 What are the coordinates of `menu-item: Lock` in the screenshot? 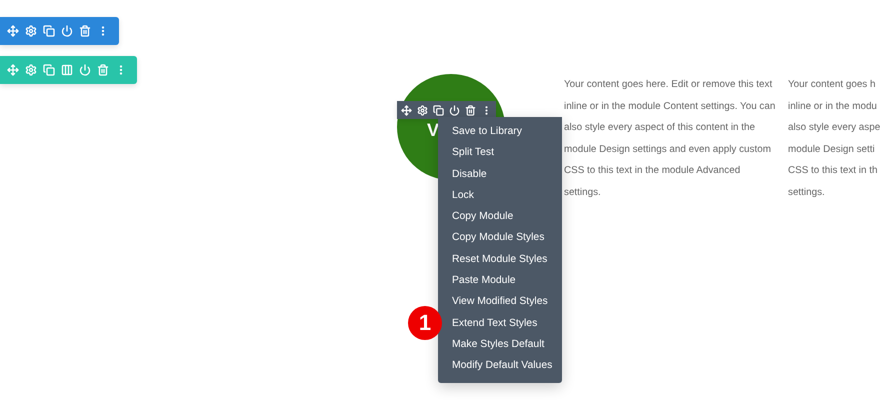 It's located at (500, 195).